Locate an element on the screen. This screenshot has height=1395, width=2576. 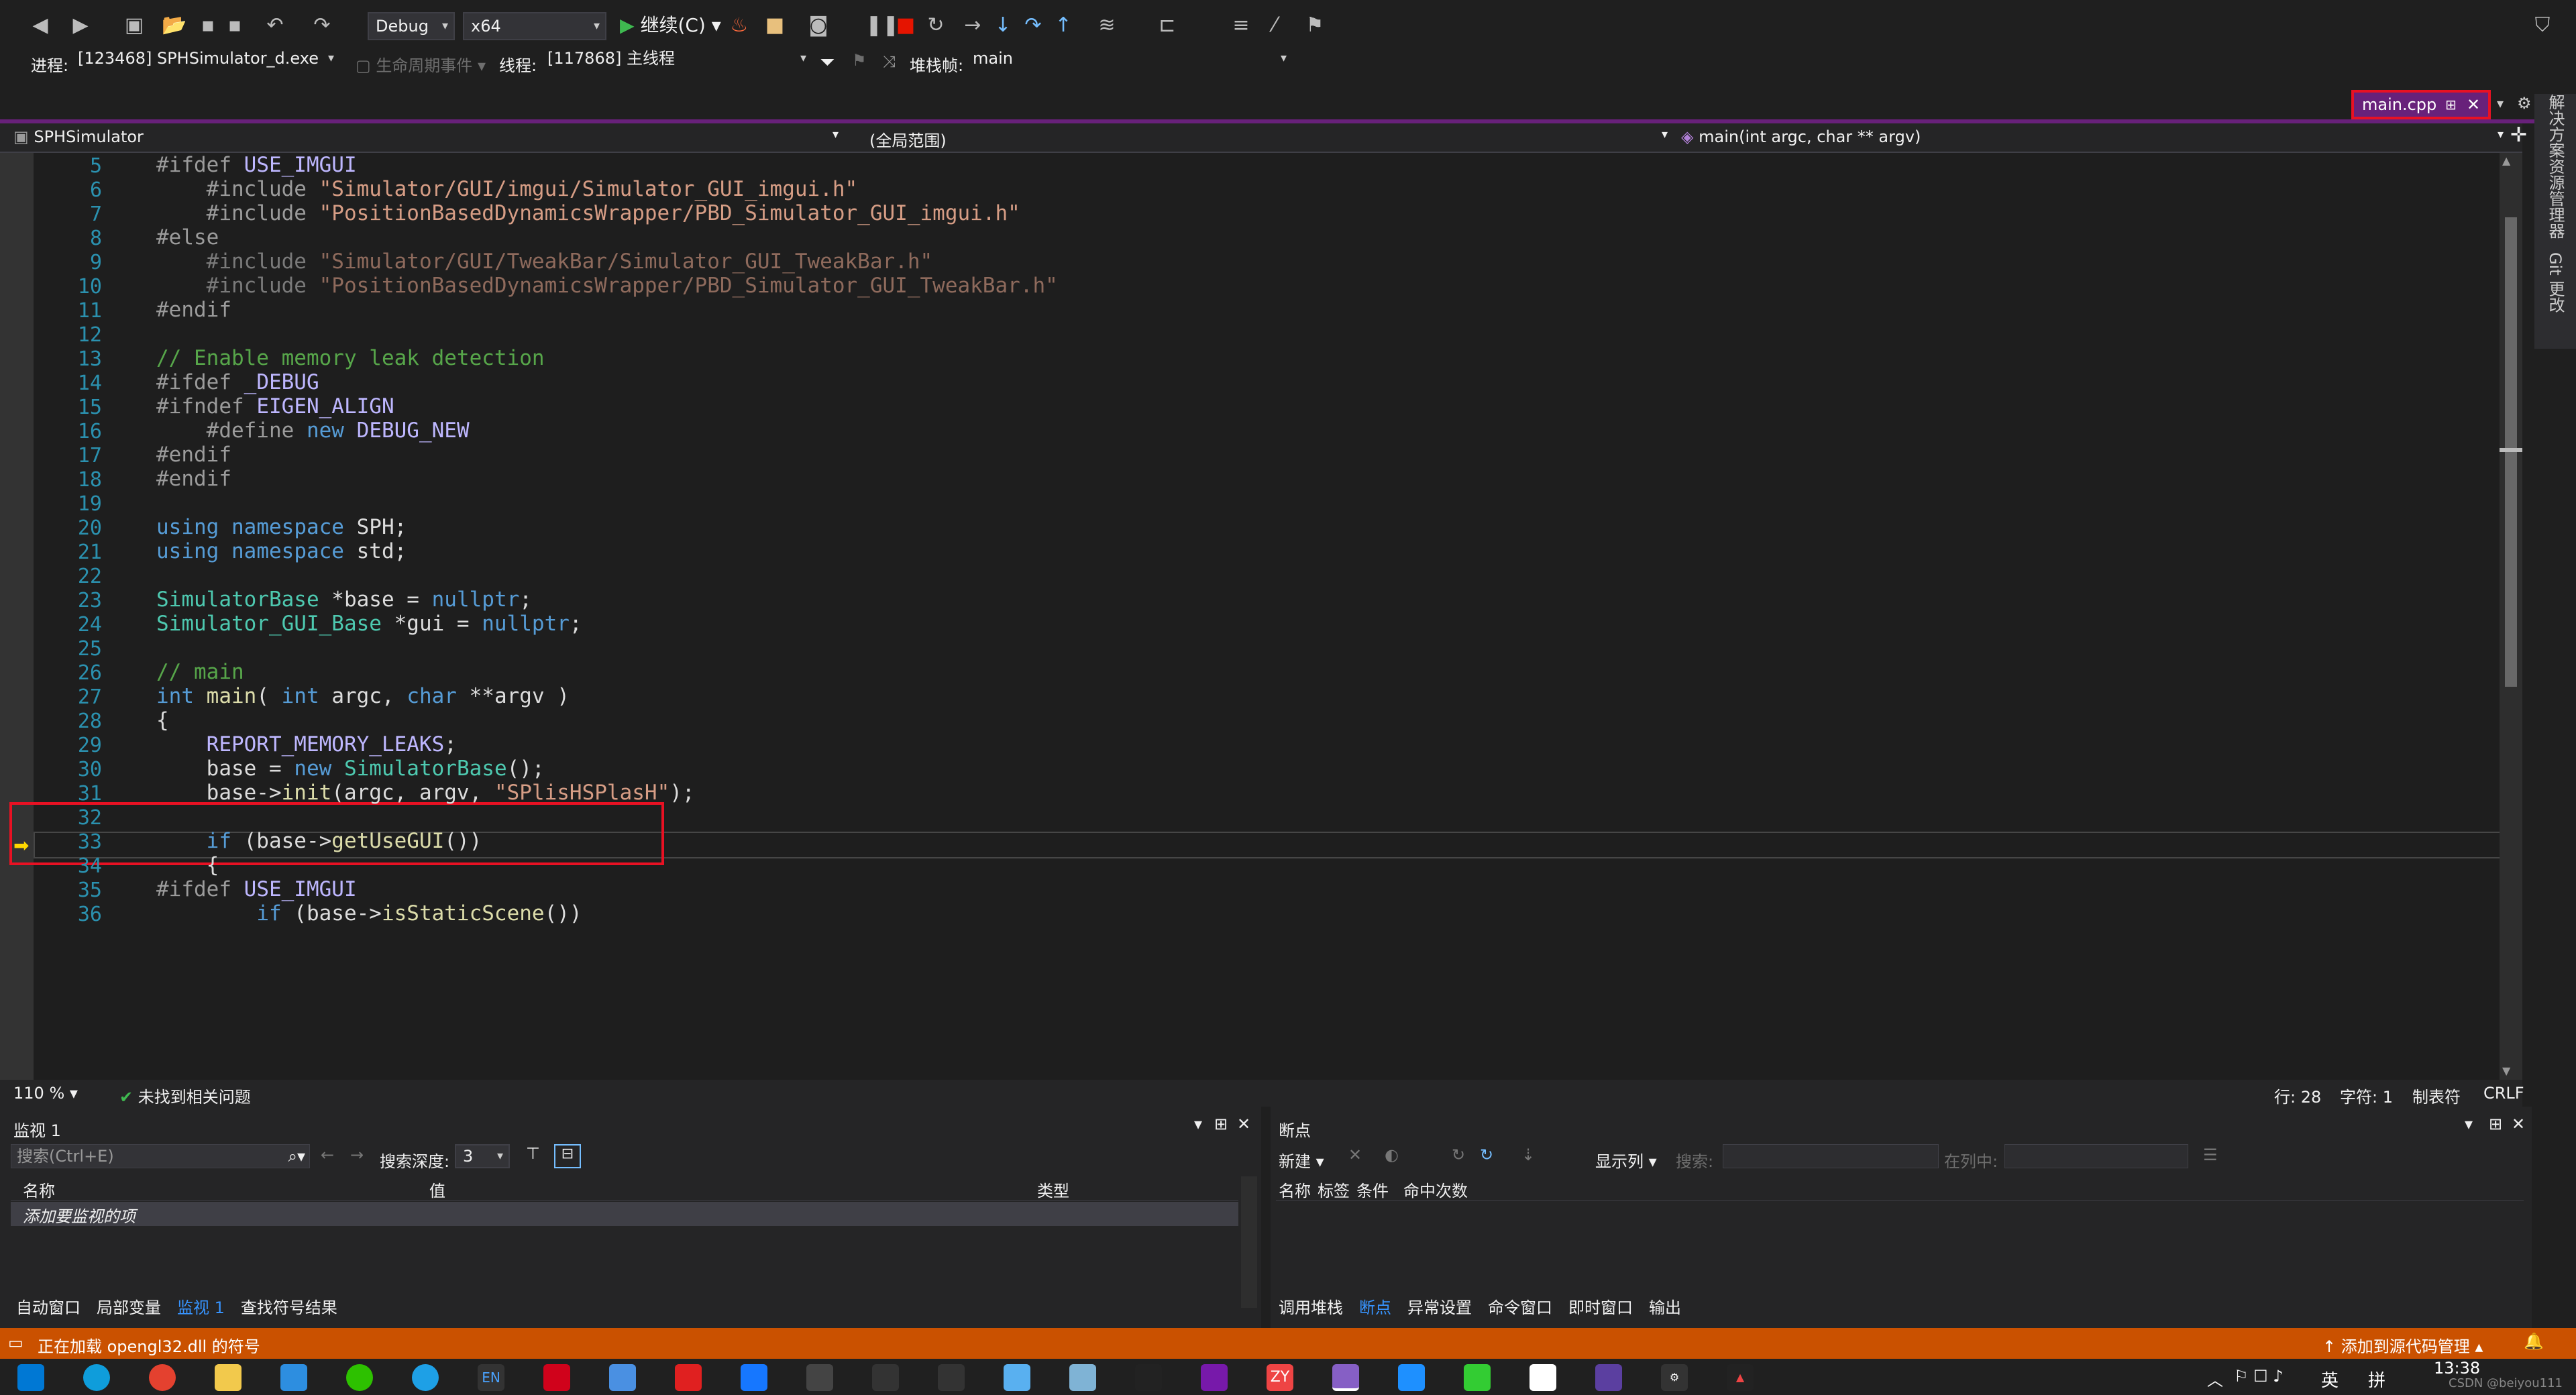
tray-chevron-icon: ︿ is located at coordinates (2215, 1378).